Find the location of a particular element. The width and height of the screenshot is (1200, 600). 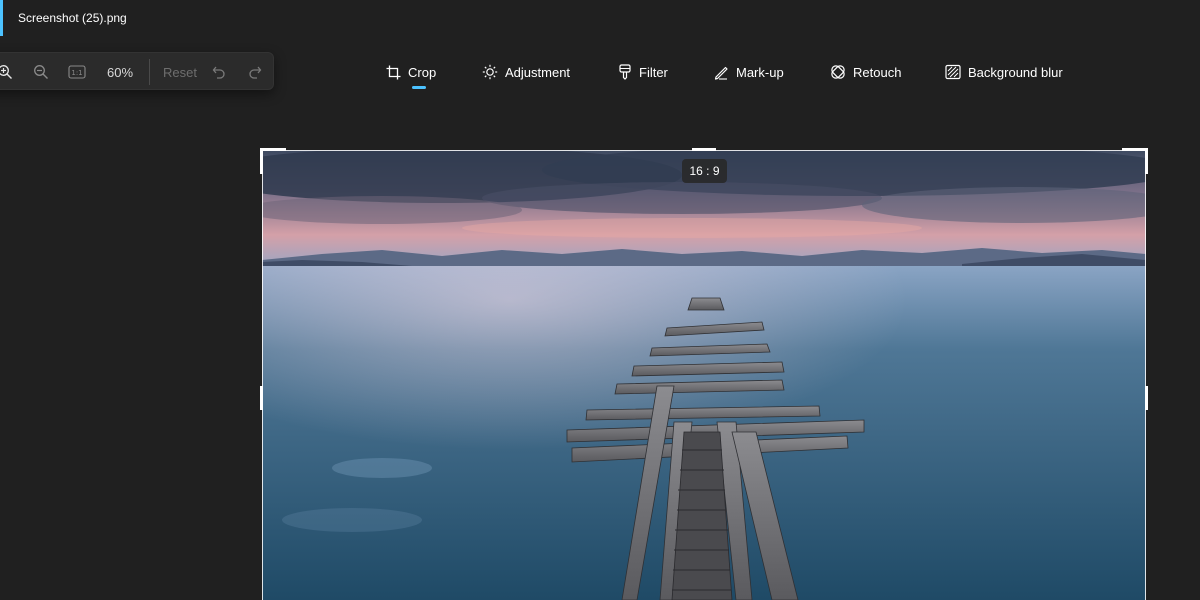

crop-handle-left is located at coordinates (261, 398).